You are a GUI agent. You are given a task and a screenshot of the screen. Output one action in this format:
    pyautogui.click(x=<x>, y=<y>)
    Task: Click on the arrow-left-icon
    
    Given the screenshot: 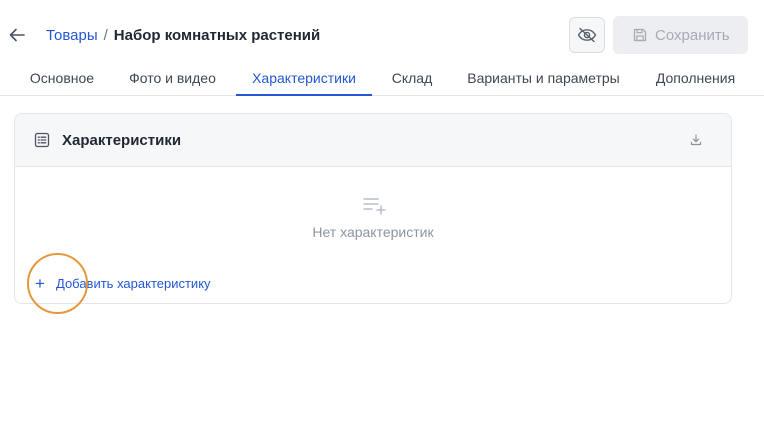 What is the action you would take?
    pyautogui.click(x=17, y=35)
    